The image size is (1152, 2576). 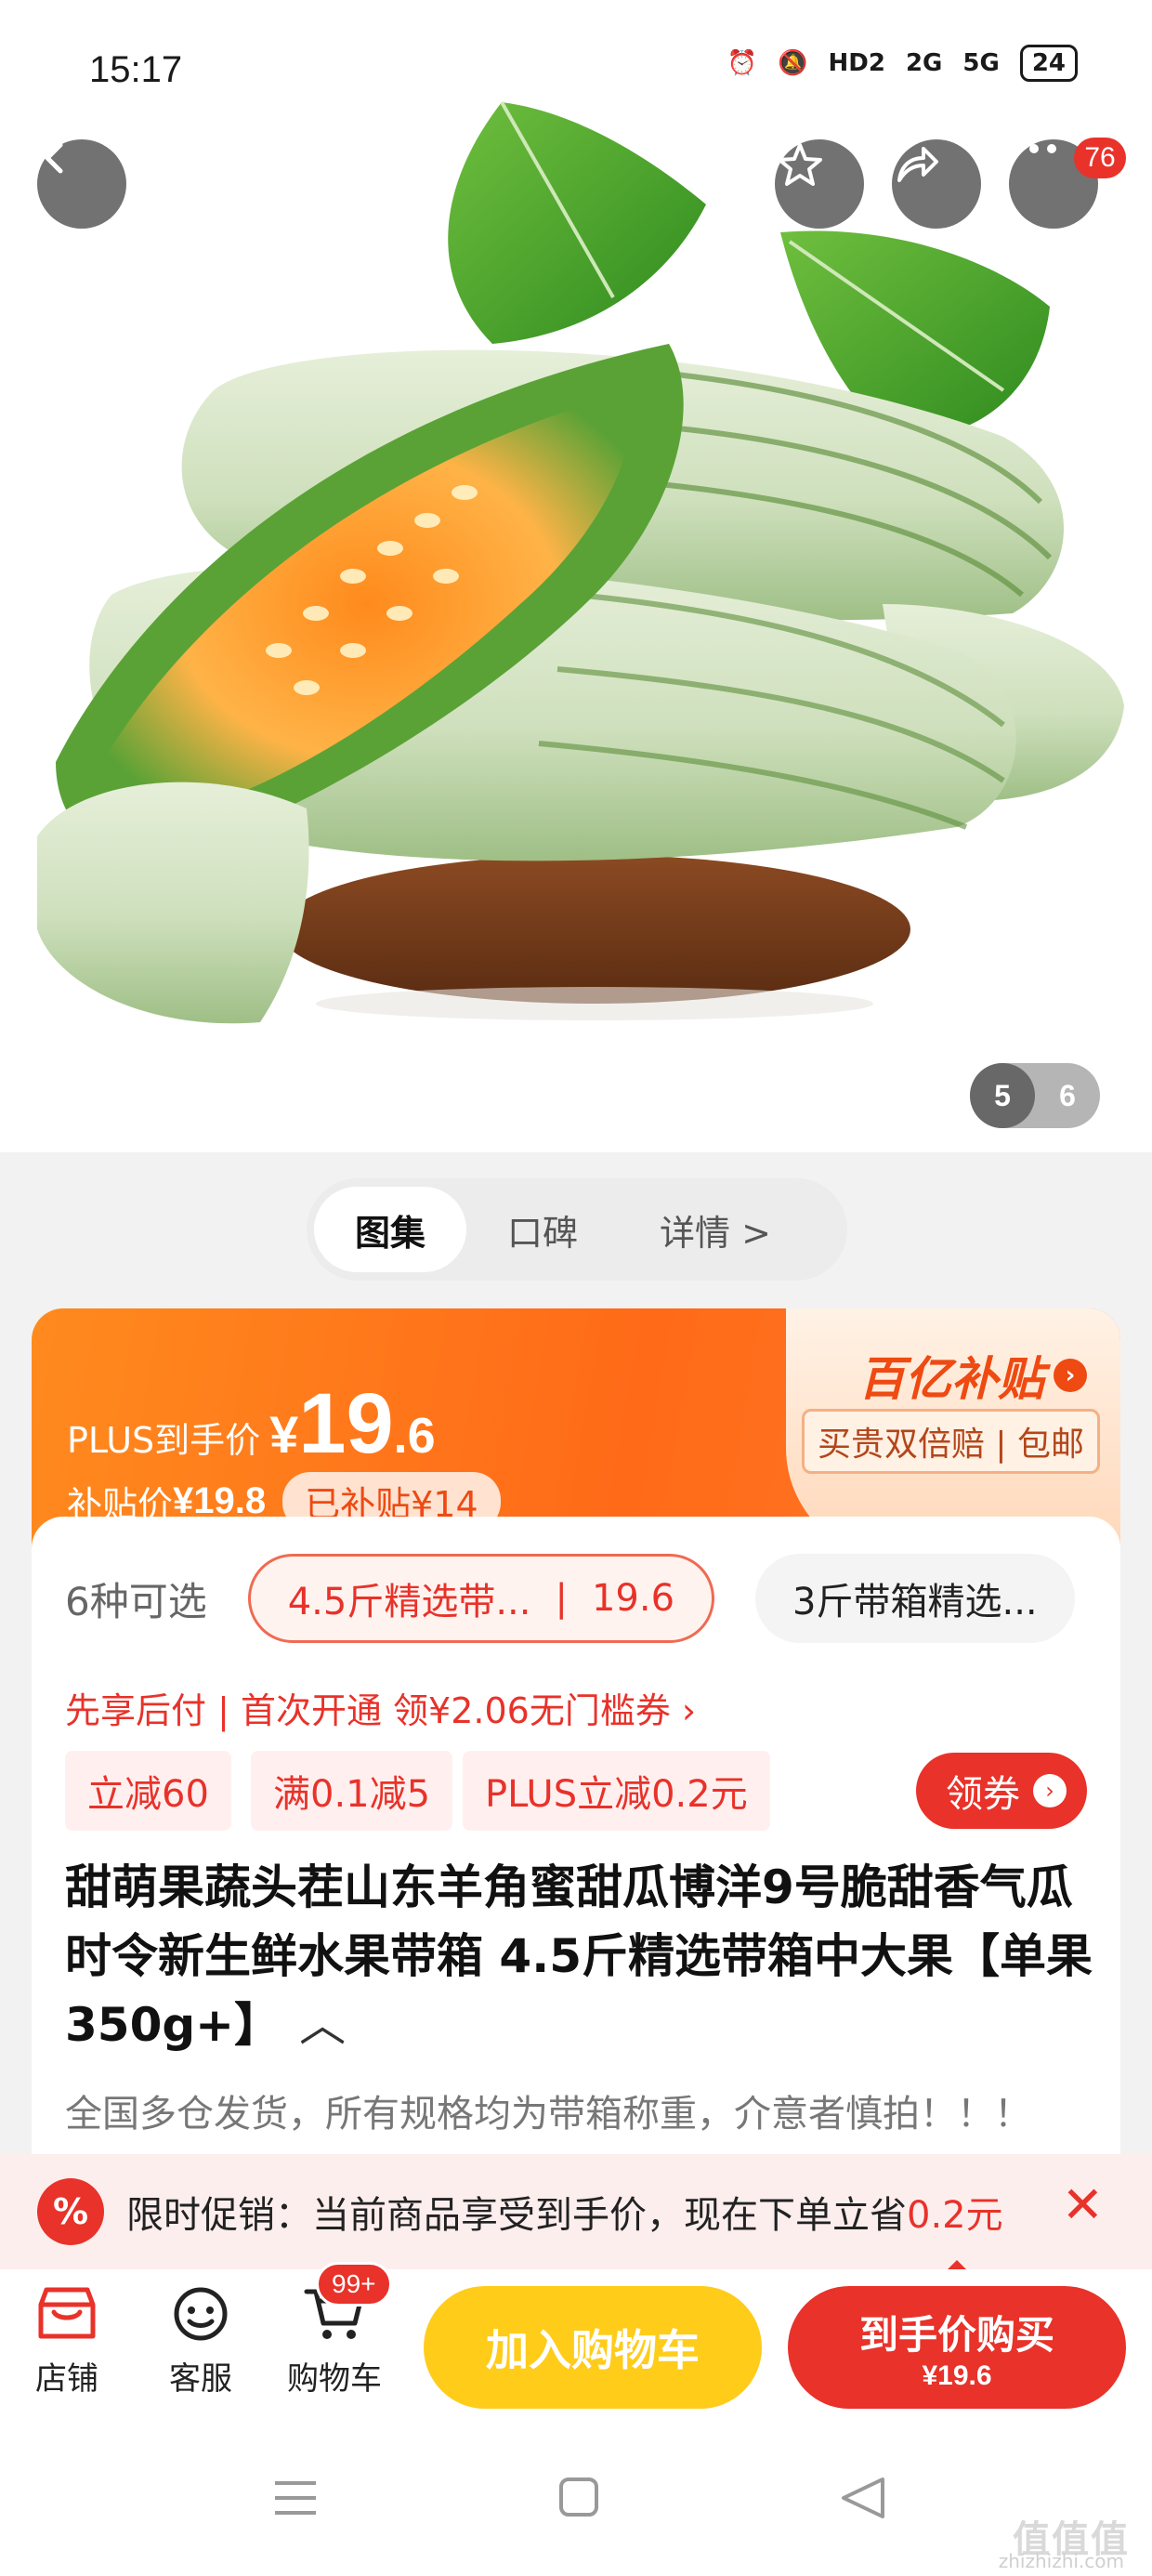 What do you see at coordinates (956, 2334) in the screenshot?
I see `buy-now-label: 到手价购买` at bounding box center [956, 2334].